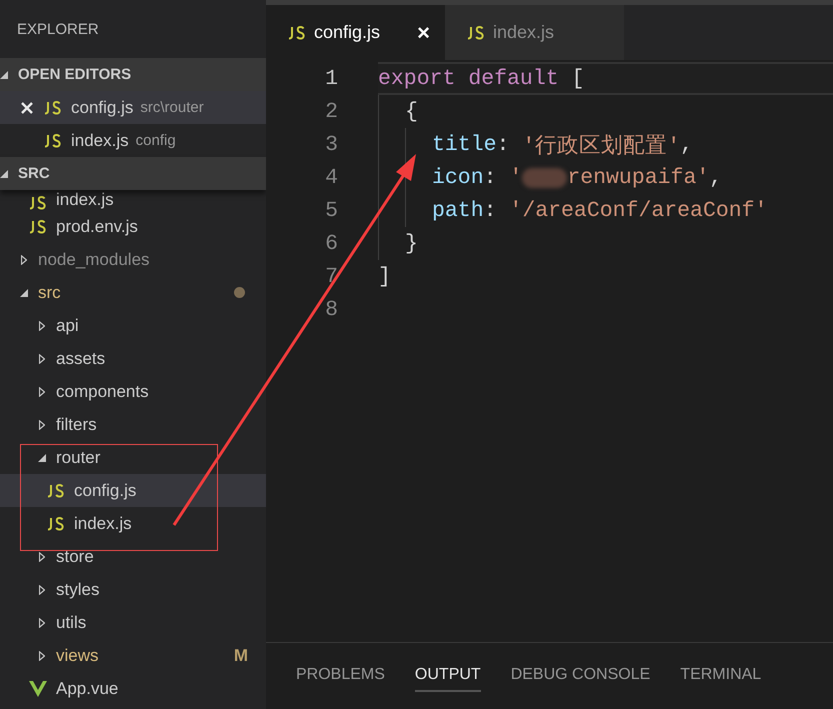  I want to click on code-token: icon, so click(458, 178).